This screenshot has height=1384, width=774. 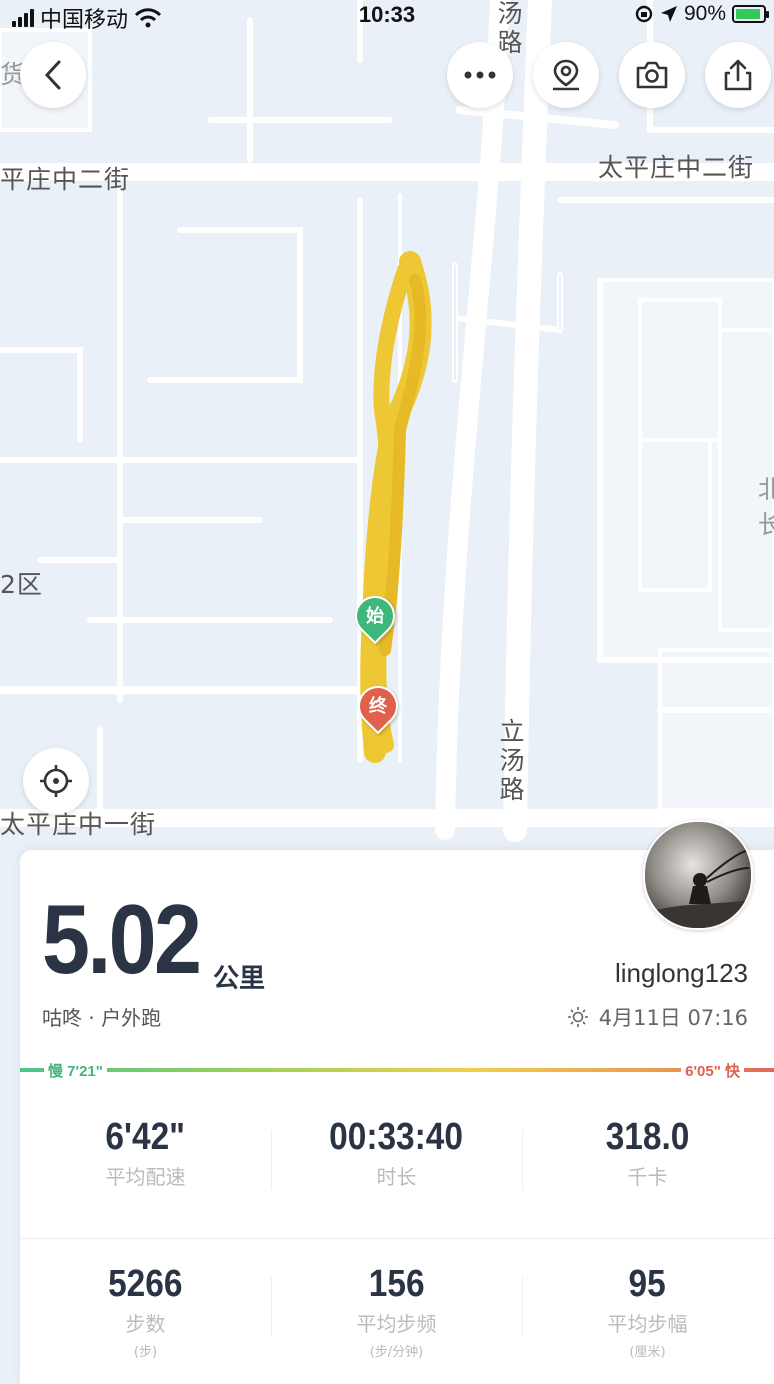 I want to click on avatar, so click(x=698, y=875).